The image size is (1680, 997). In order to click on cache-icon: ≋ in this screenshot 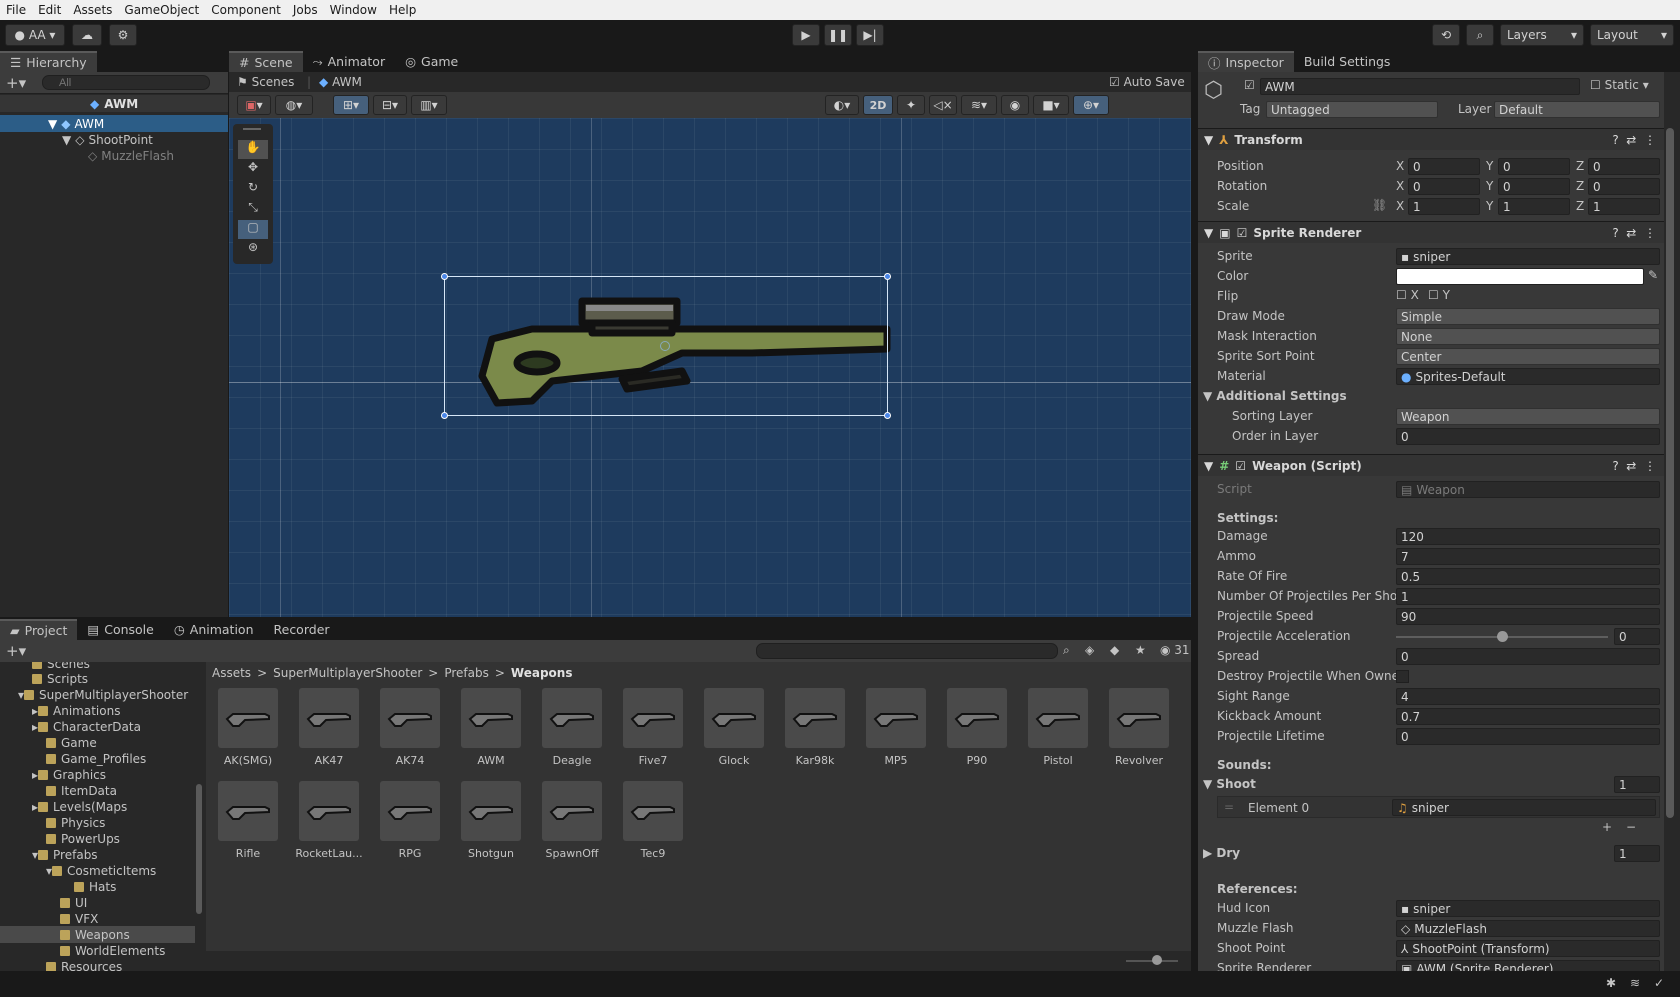, I will do `click(1635, 983)`.